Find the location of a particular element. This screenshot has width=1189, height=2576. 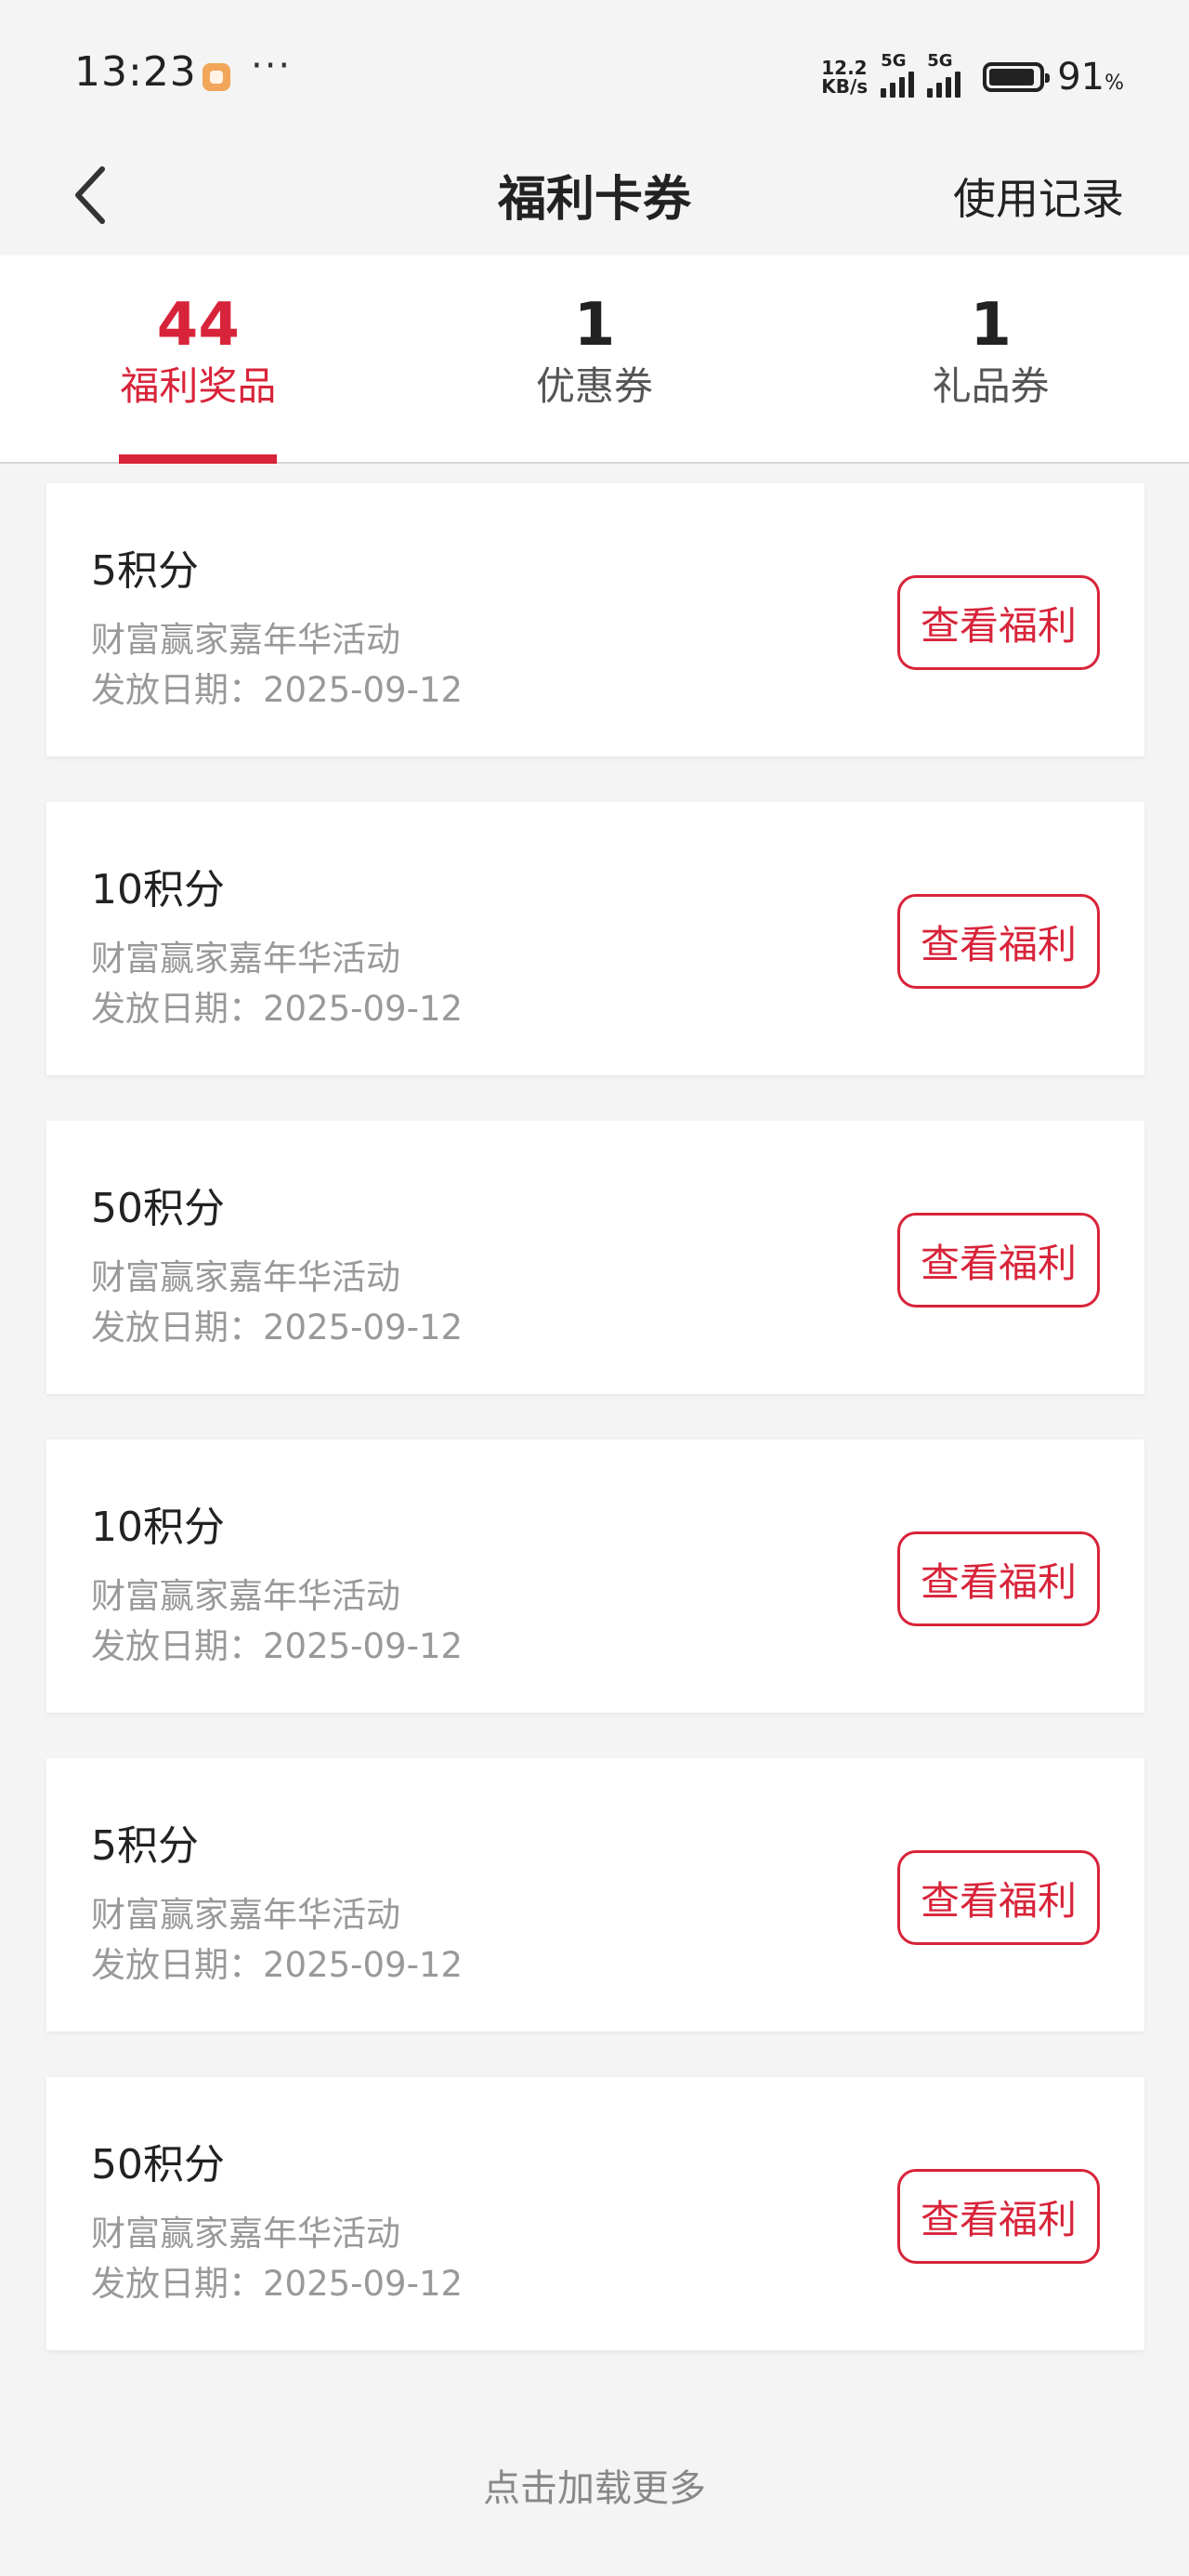

page-header: 福利卡券 使用记录 is located at coordinates (594, 197).